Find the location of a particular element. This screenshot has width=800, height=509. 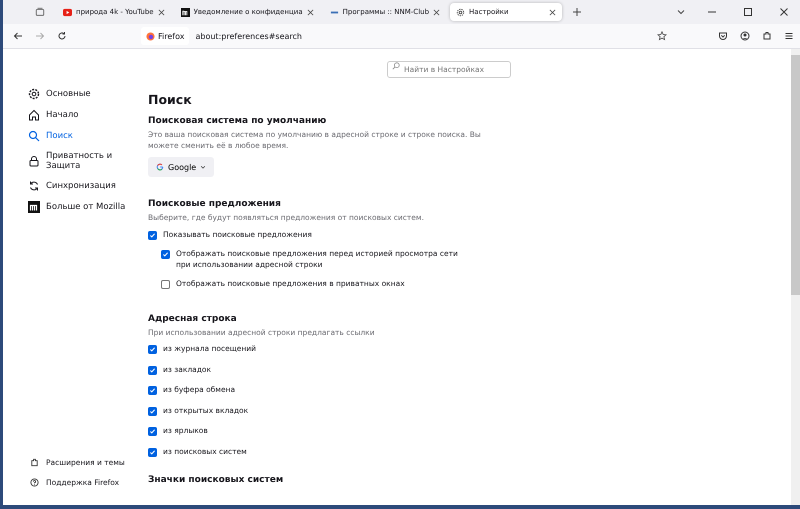

google-logo-icon is located at coordinates (160, 167).